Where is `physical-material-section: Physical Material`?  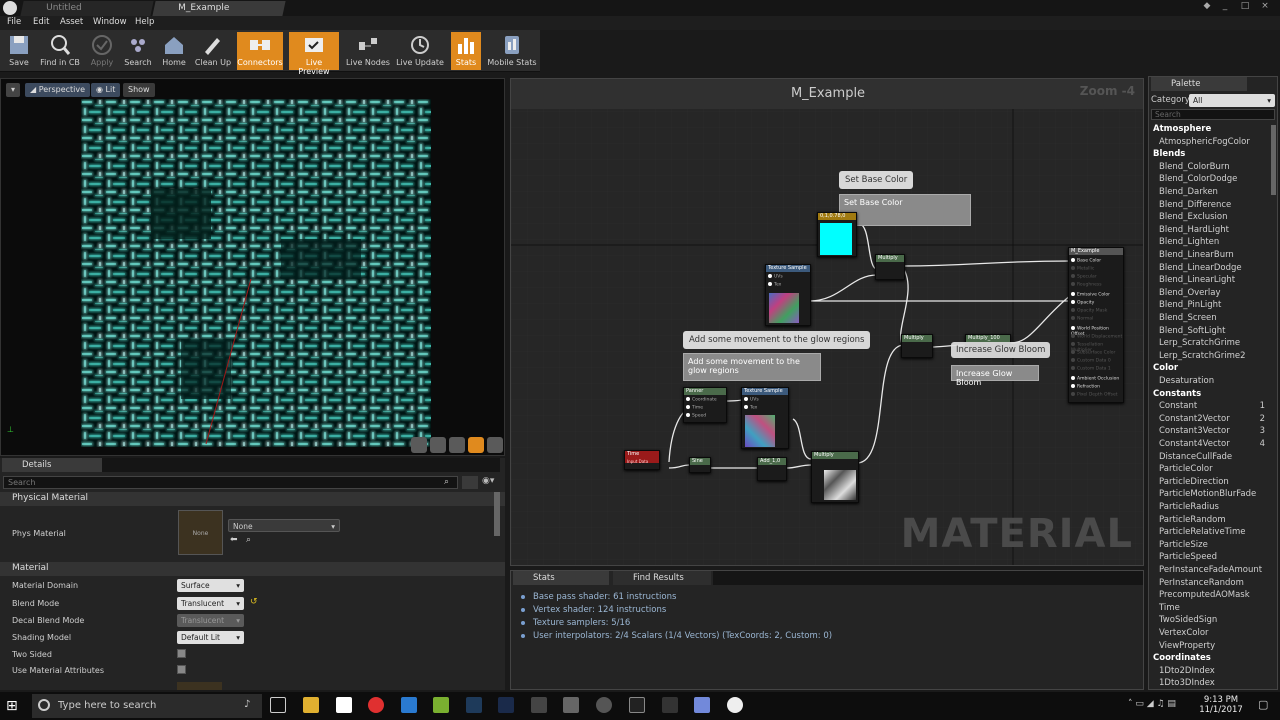
physical-material-section: Physical Material is located at coordinates (252, 499).